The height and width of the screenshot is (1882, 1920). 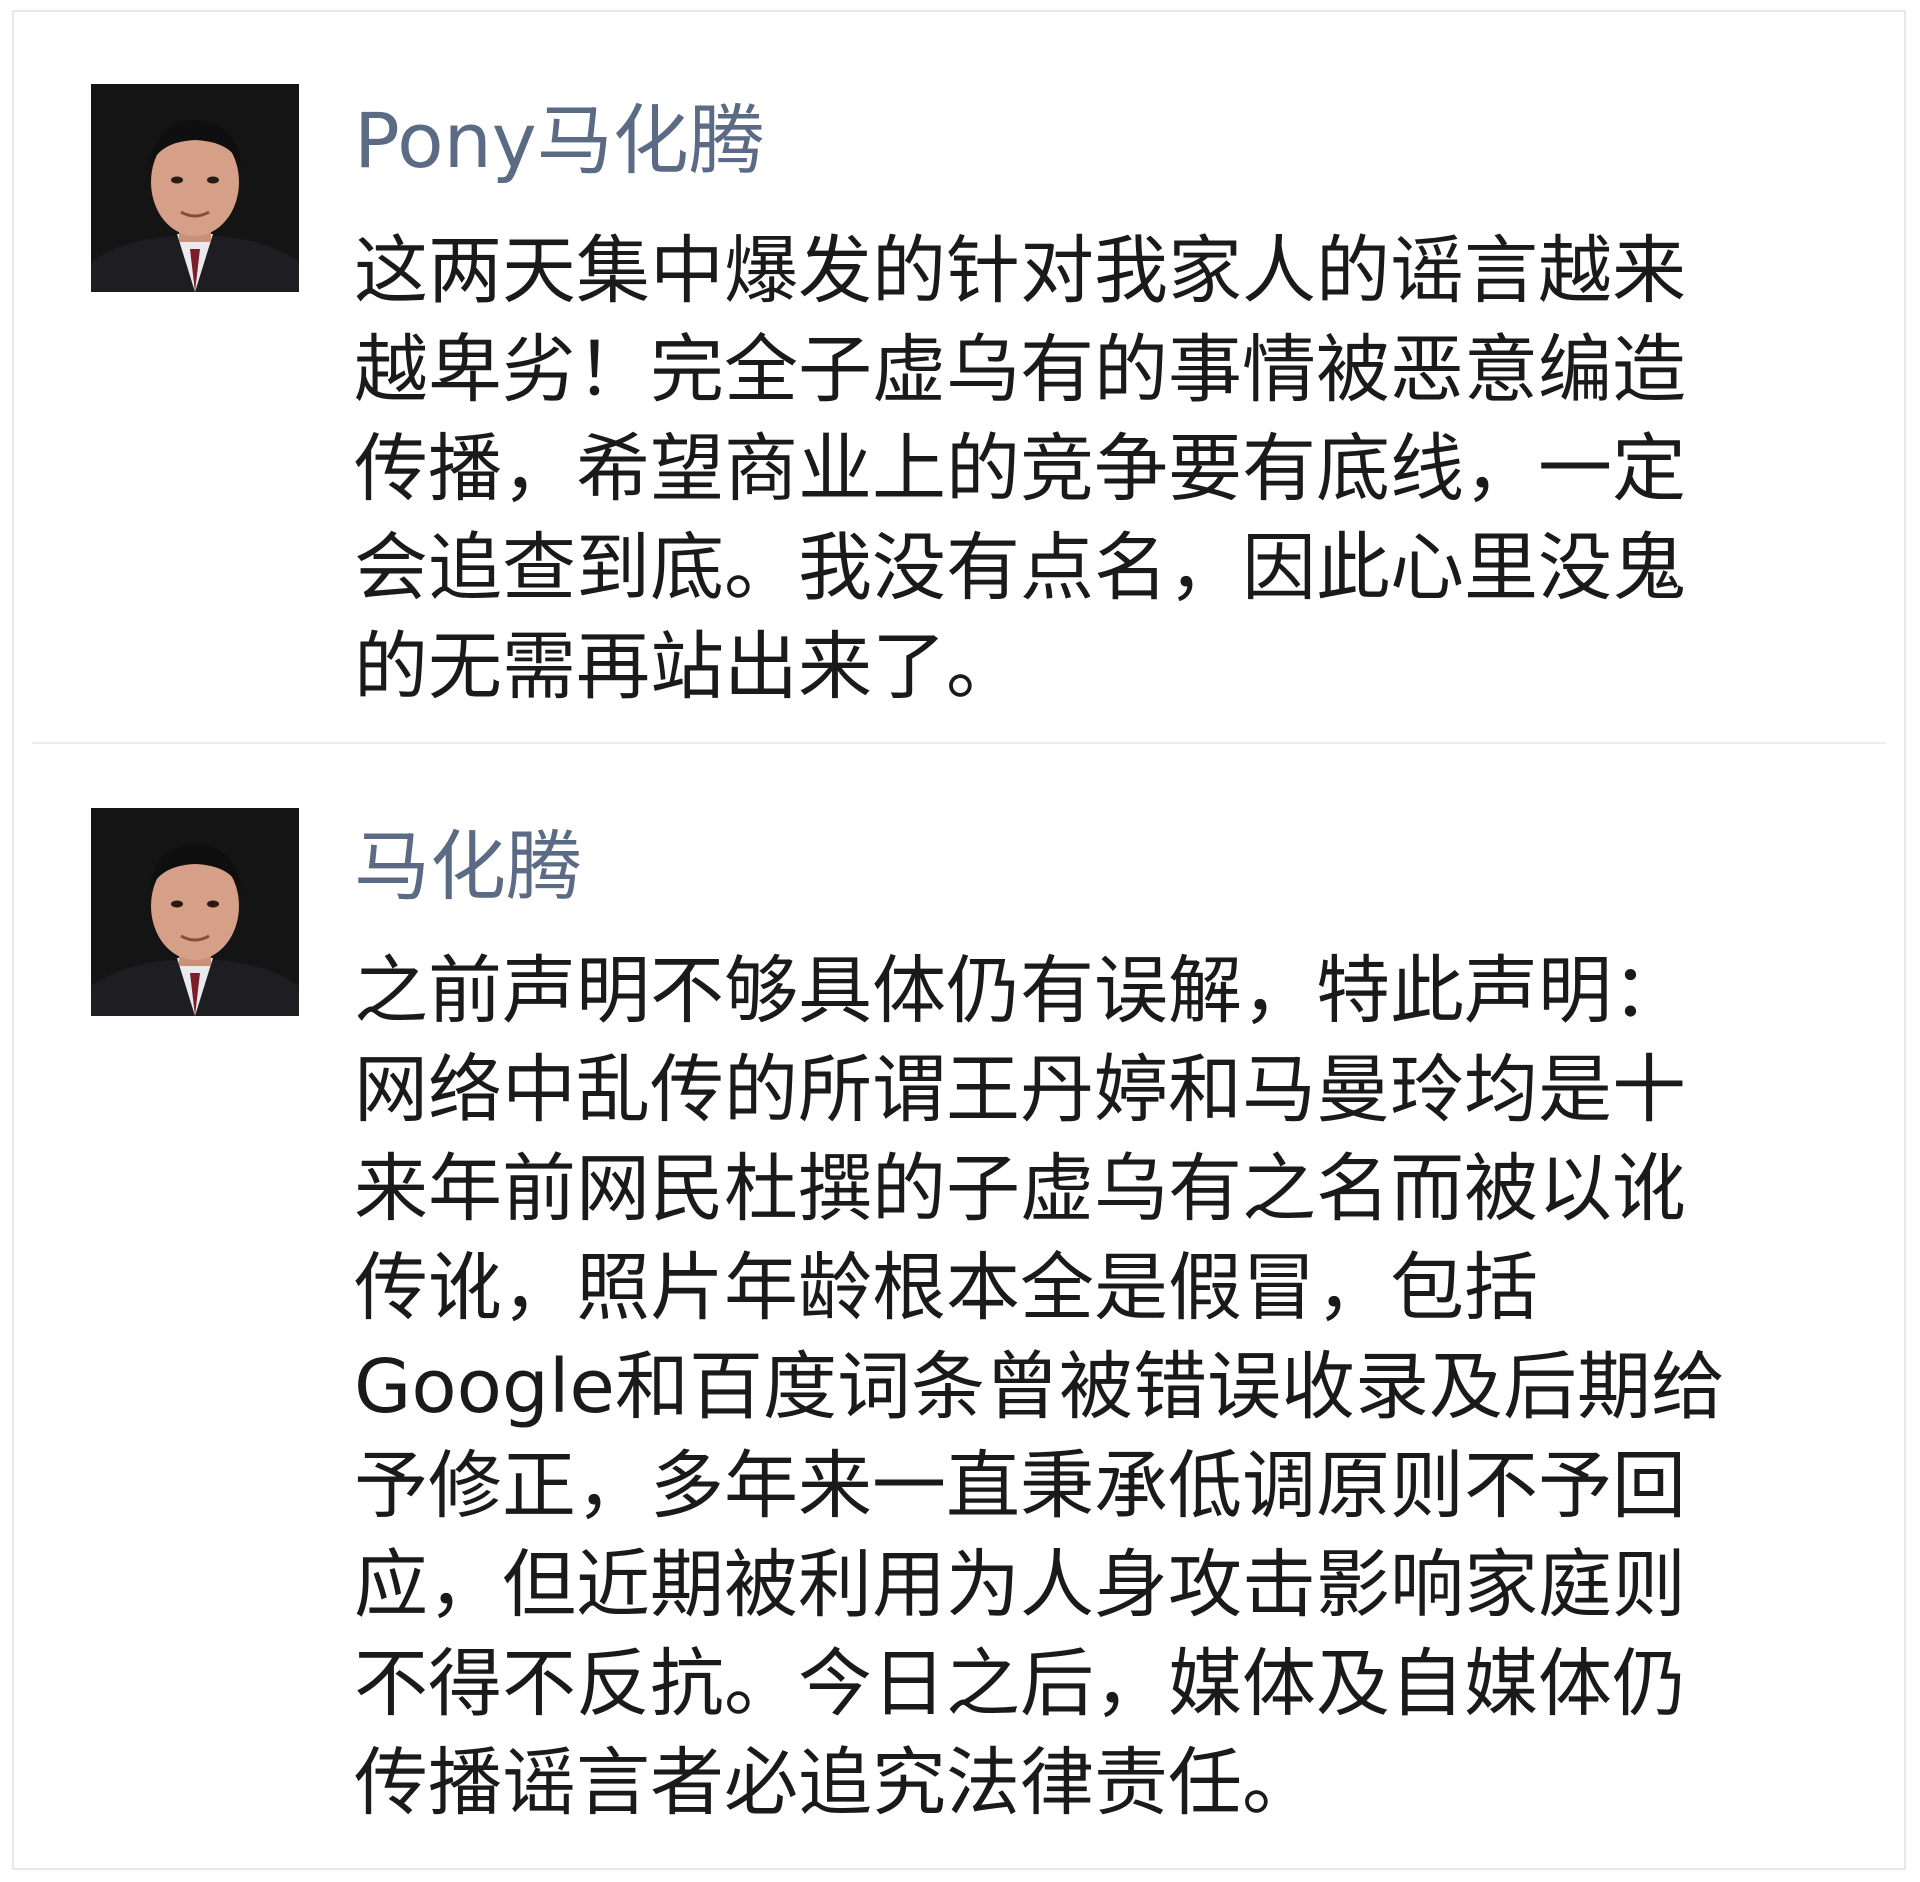 What do you see at coordinates (1020, 1684) in the screenshot?
I see `content-line: 不得不反抗。今日之后，媒体及自媒体仍` at bounding box center [1020, 1684].